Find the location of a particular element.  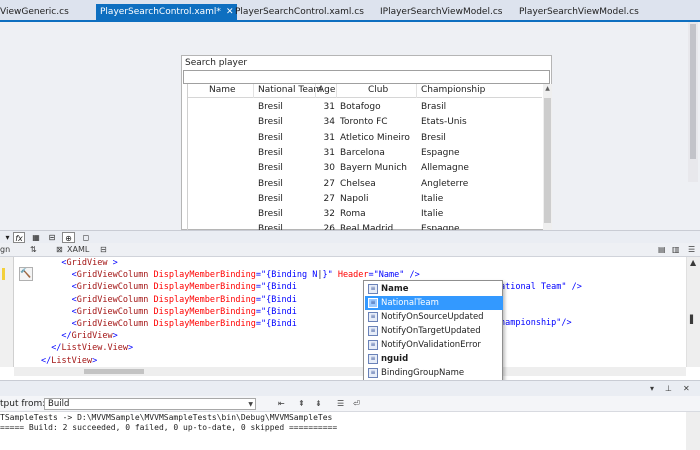

property-icon: ≡ is located at coordinates (373, 373).